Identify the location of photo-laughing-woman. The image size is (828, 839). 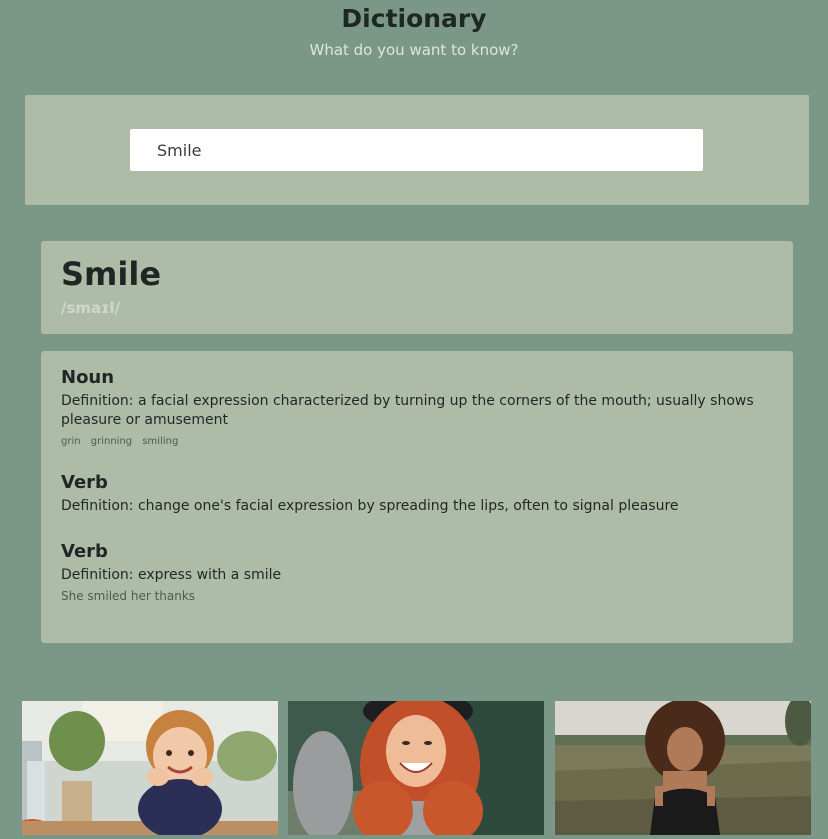
(416, 768).